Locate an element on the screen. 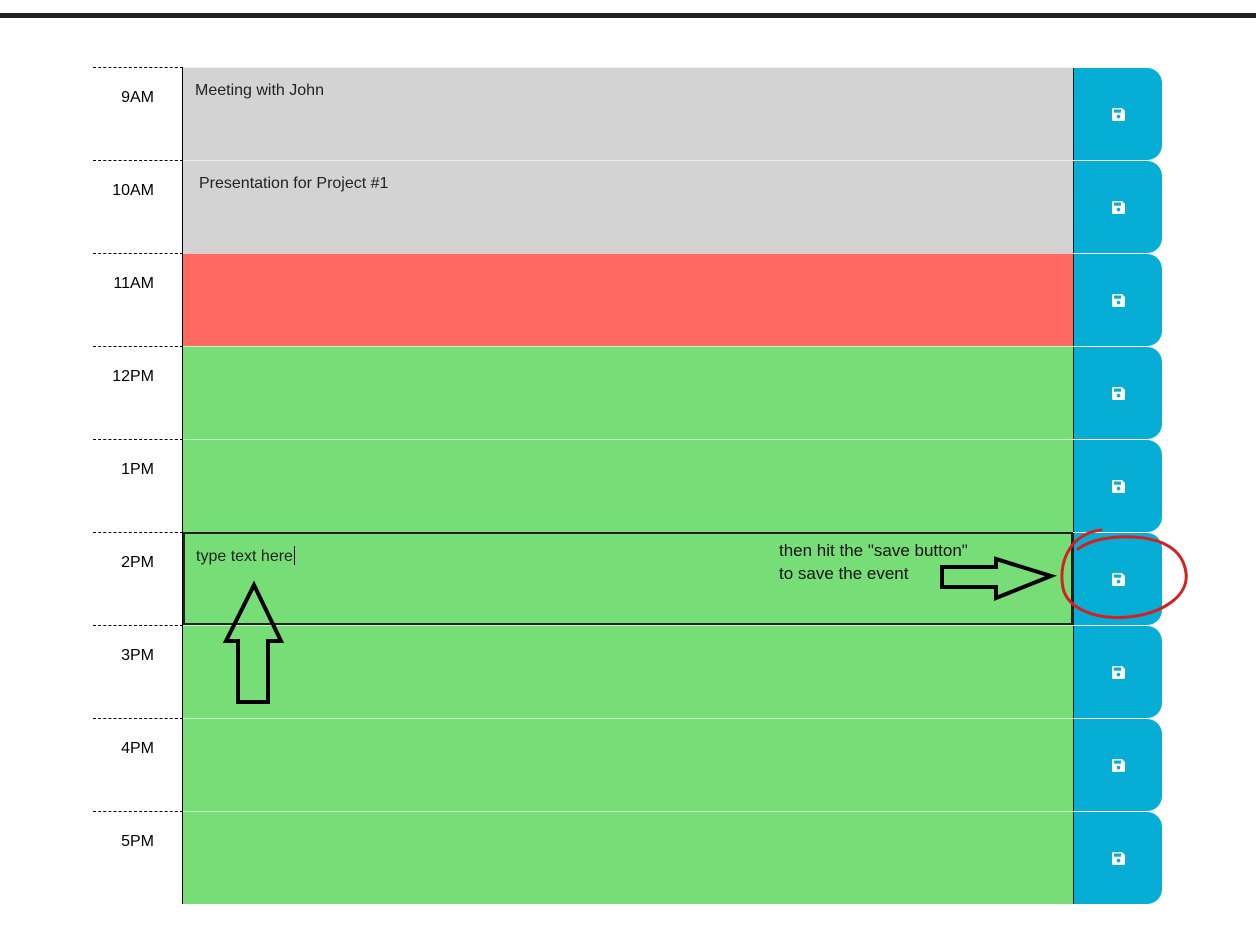 The image size is (1256, 935). arrow-up-icon is located at coordinates (253, 642).